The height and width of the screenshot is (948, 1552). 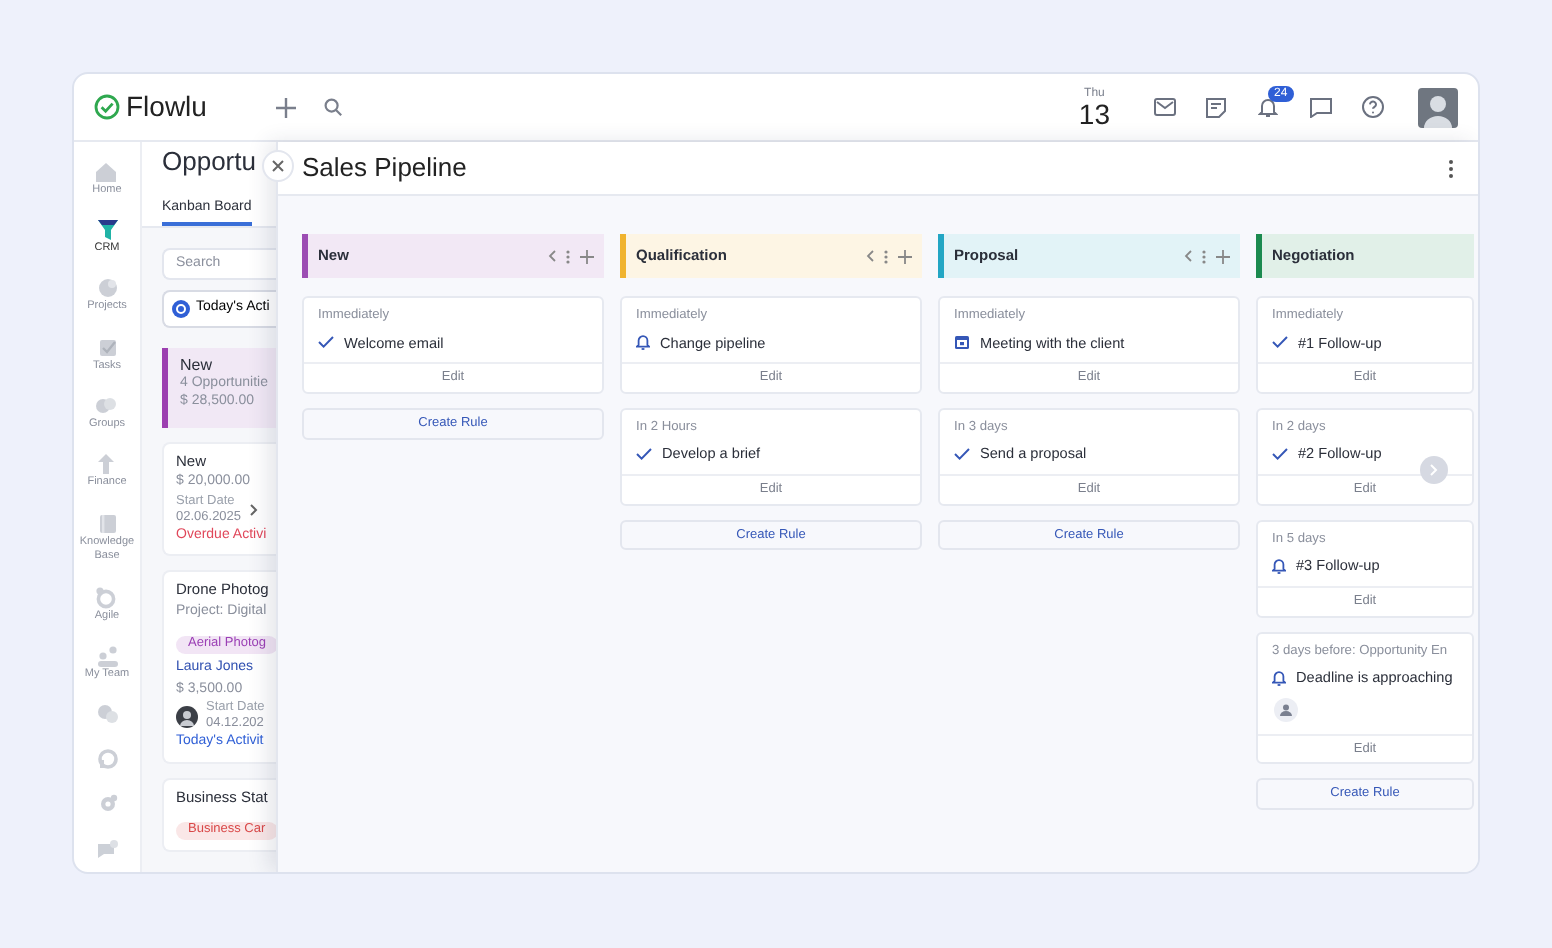 What do you see at coordinates (1373, 107) in the screenshot?
I see `help-icon` at bounding box center [1373, 107].